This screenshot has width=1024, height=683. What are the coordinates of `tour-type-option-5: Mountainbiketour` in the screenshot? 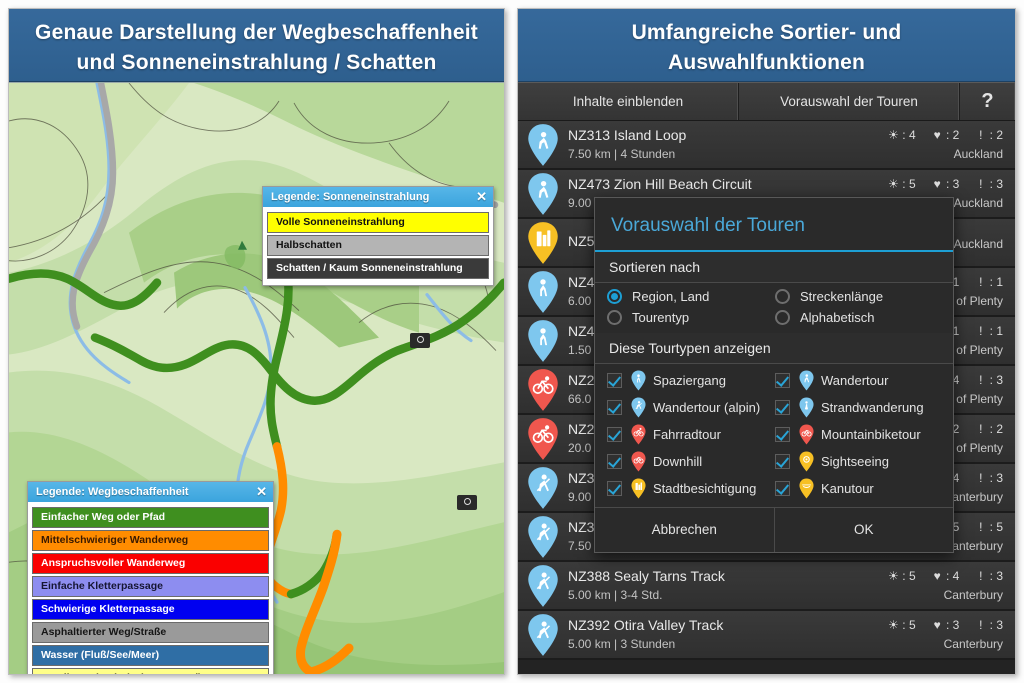 It's located at (859, 434).